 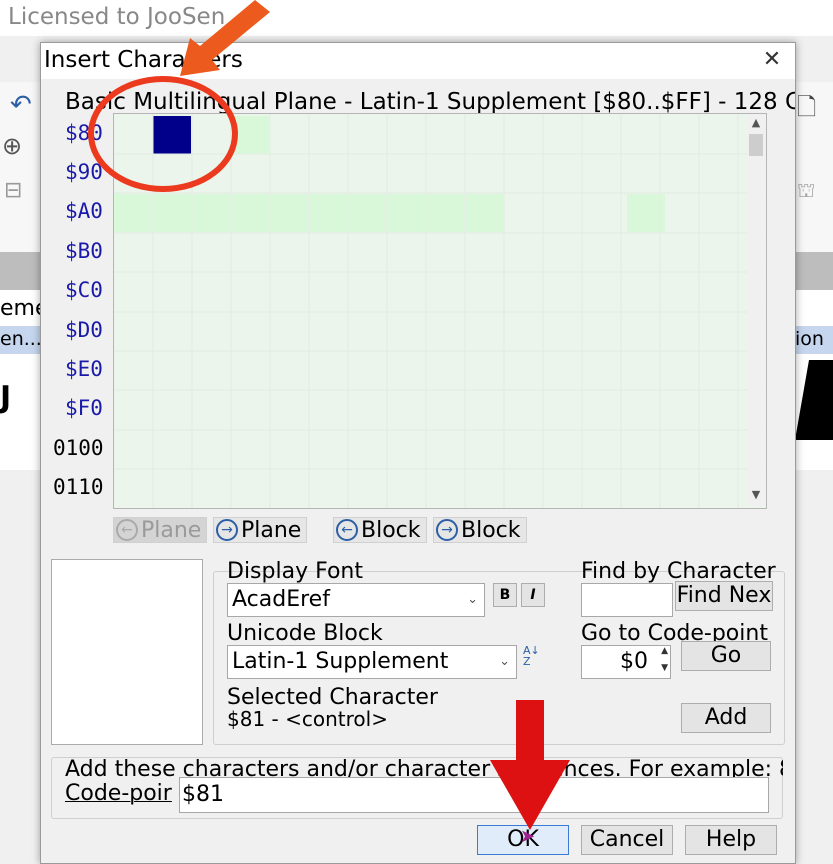 I want to click on add-button: Add, so click(x=726, y=718).